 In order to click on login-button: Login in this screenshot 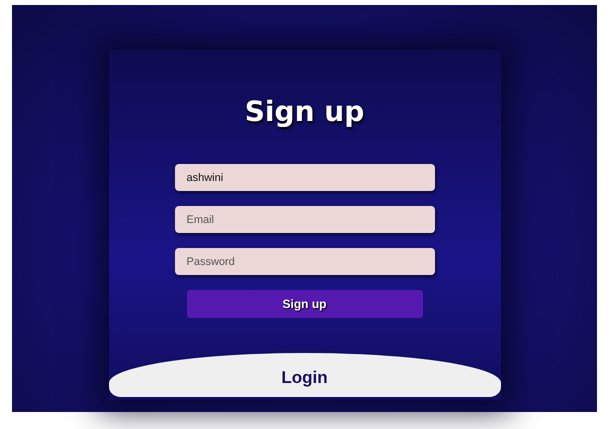, I will do `click(304, 375)`.